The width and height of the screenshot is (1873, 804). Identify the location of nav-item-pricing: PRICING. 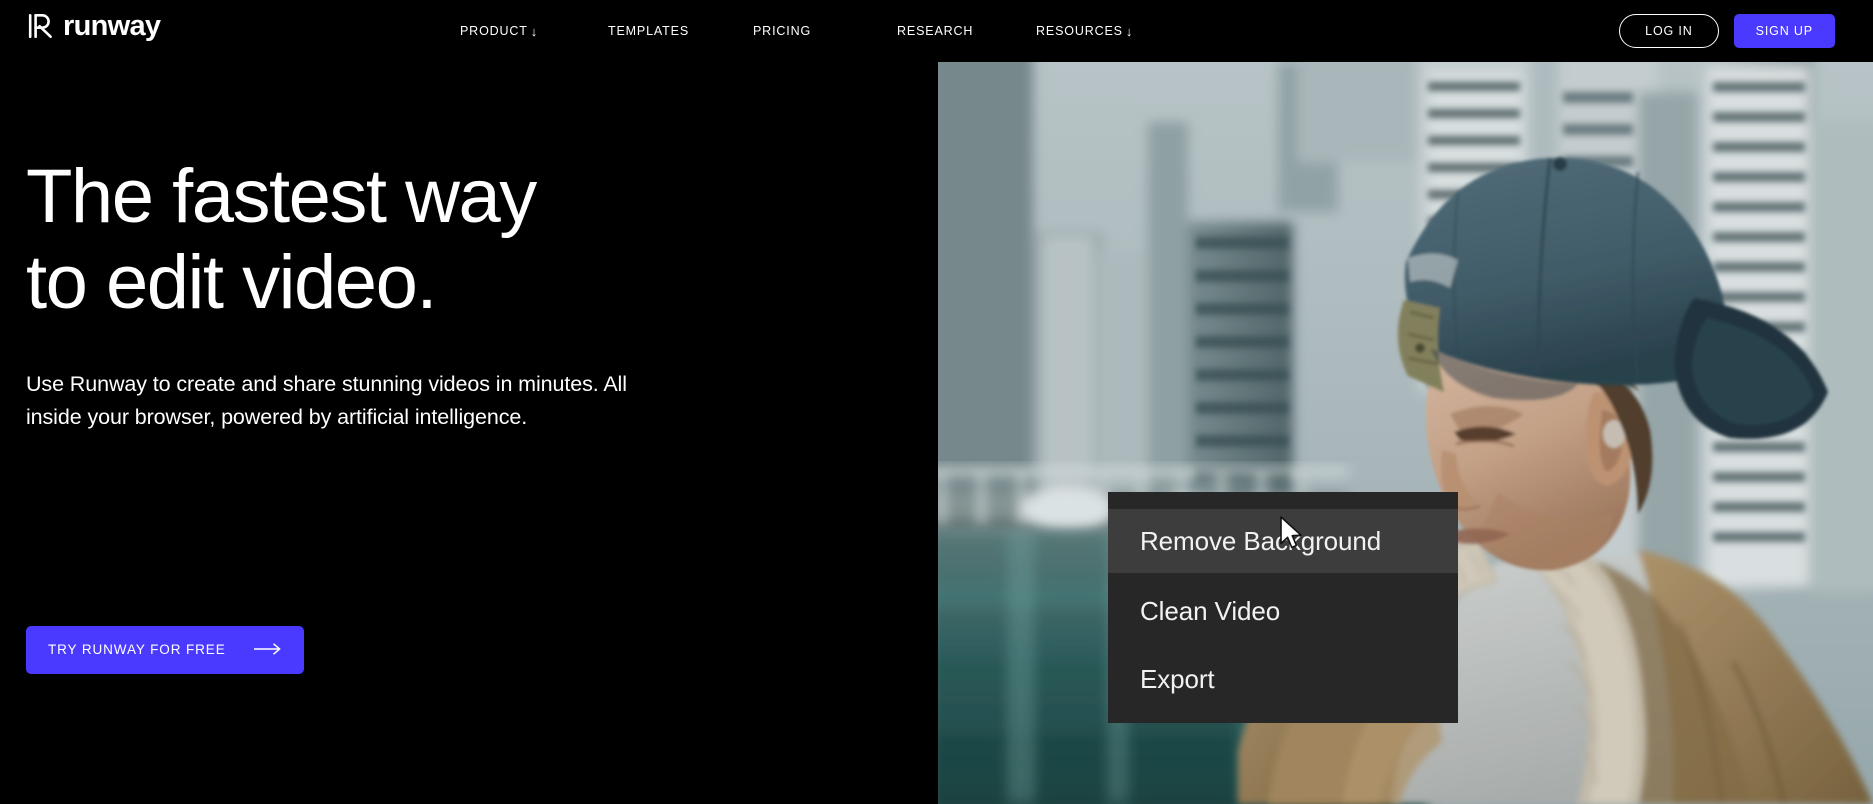
(782, 31).